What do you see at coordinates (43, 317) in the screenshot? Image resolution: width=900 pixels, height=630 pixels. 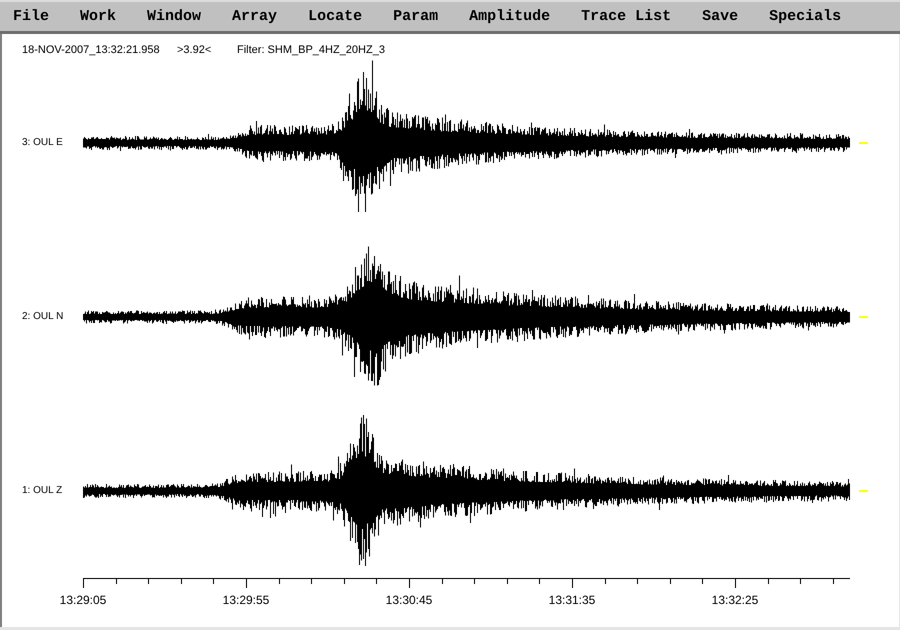 I see `trace-label: 2: OUL N` at bounding box center [43, 317].